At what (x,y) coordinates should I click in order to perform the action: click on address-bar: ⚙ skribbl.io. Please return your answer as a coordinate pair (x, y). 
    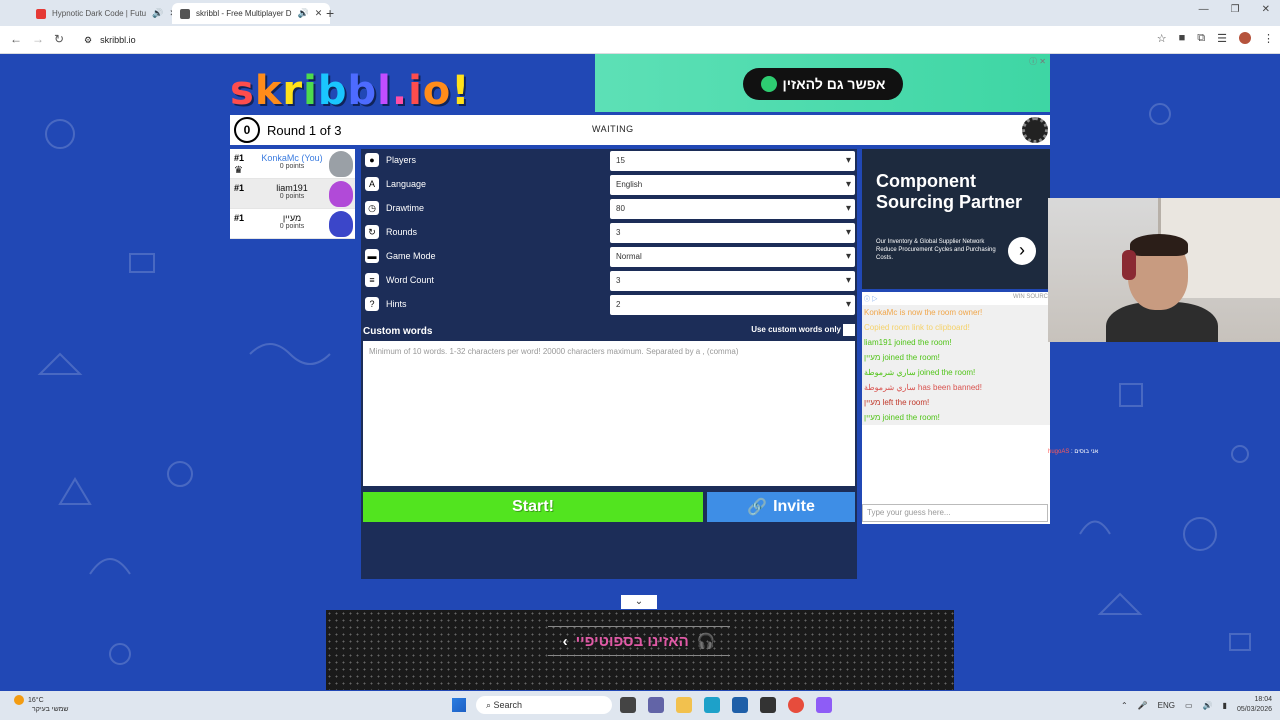
    Looking at the image, I should click on (613, 40).